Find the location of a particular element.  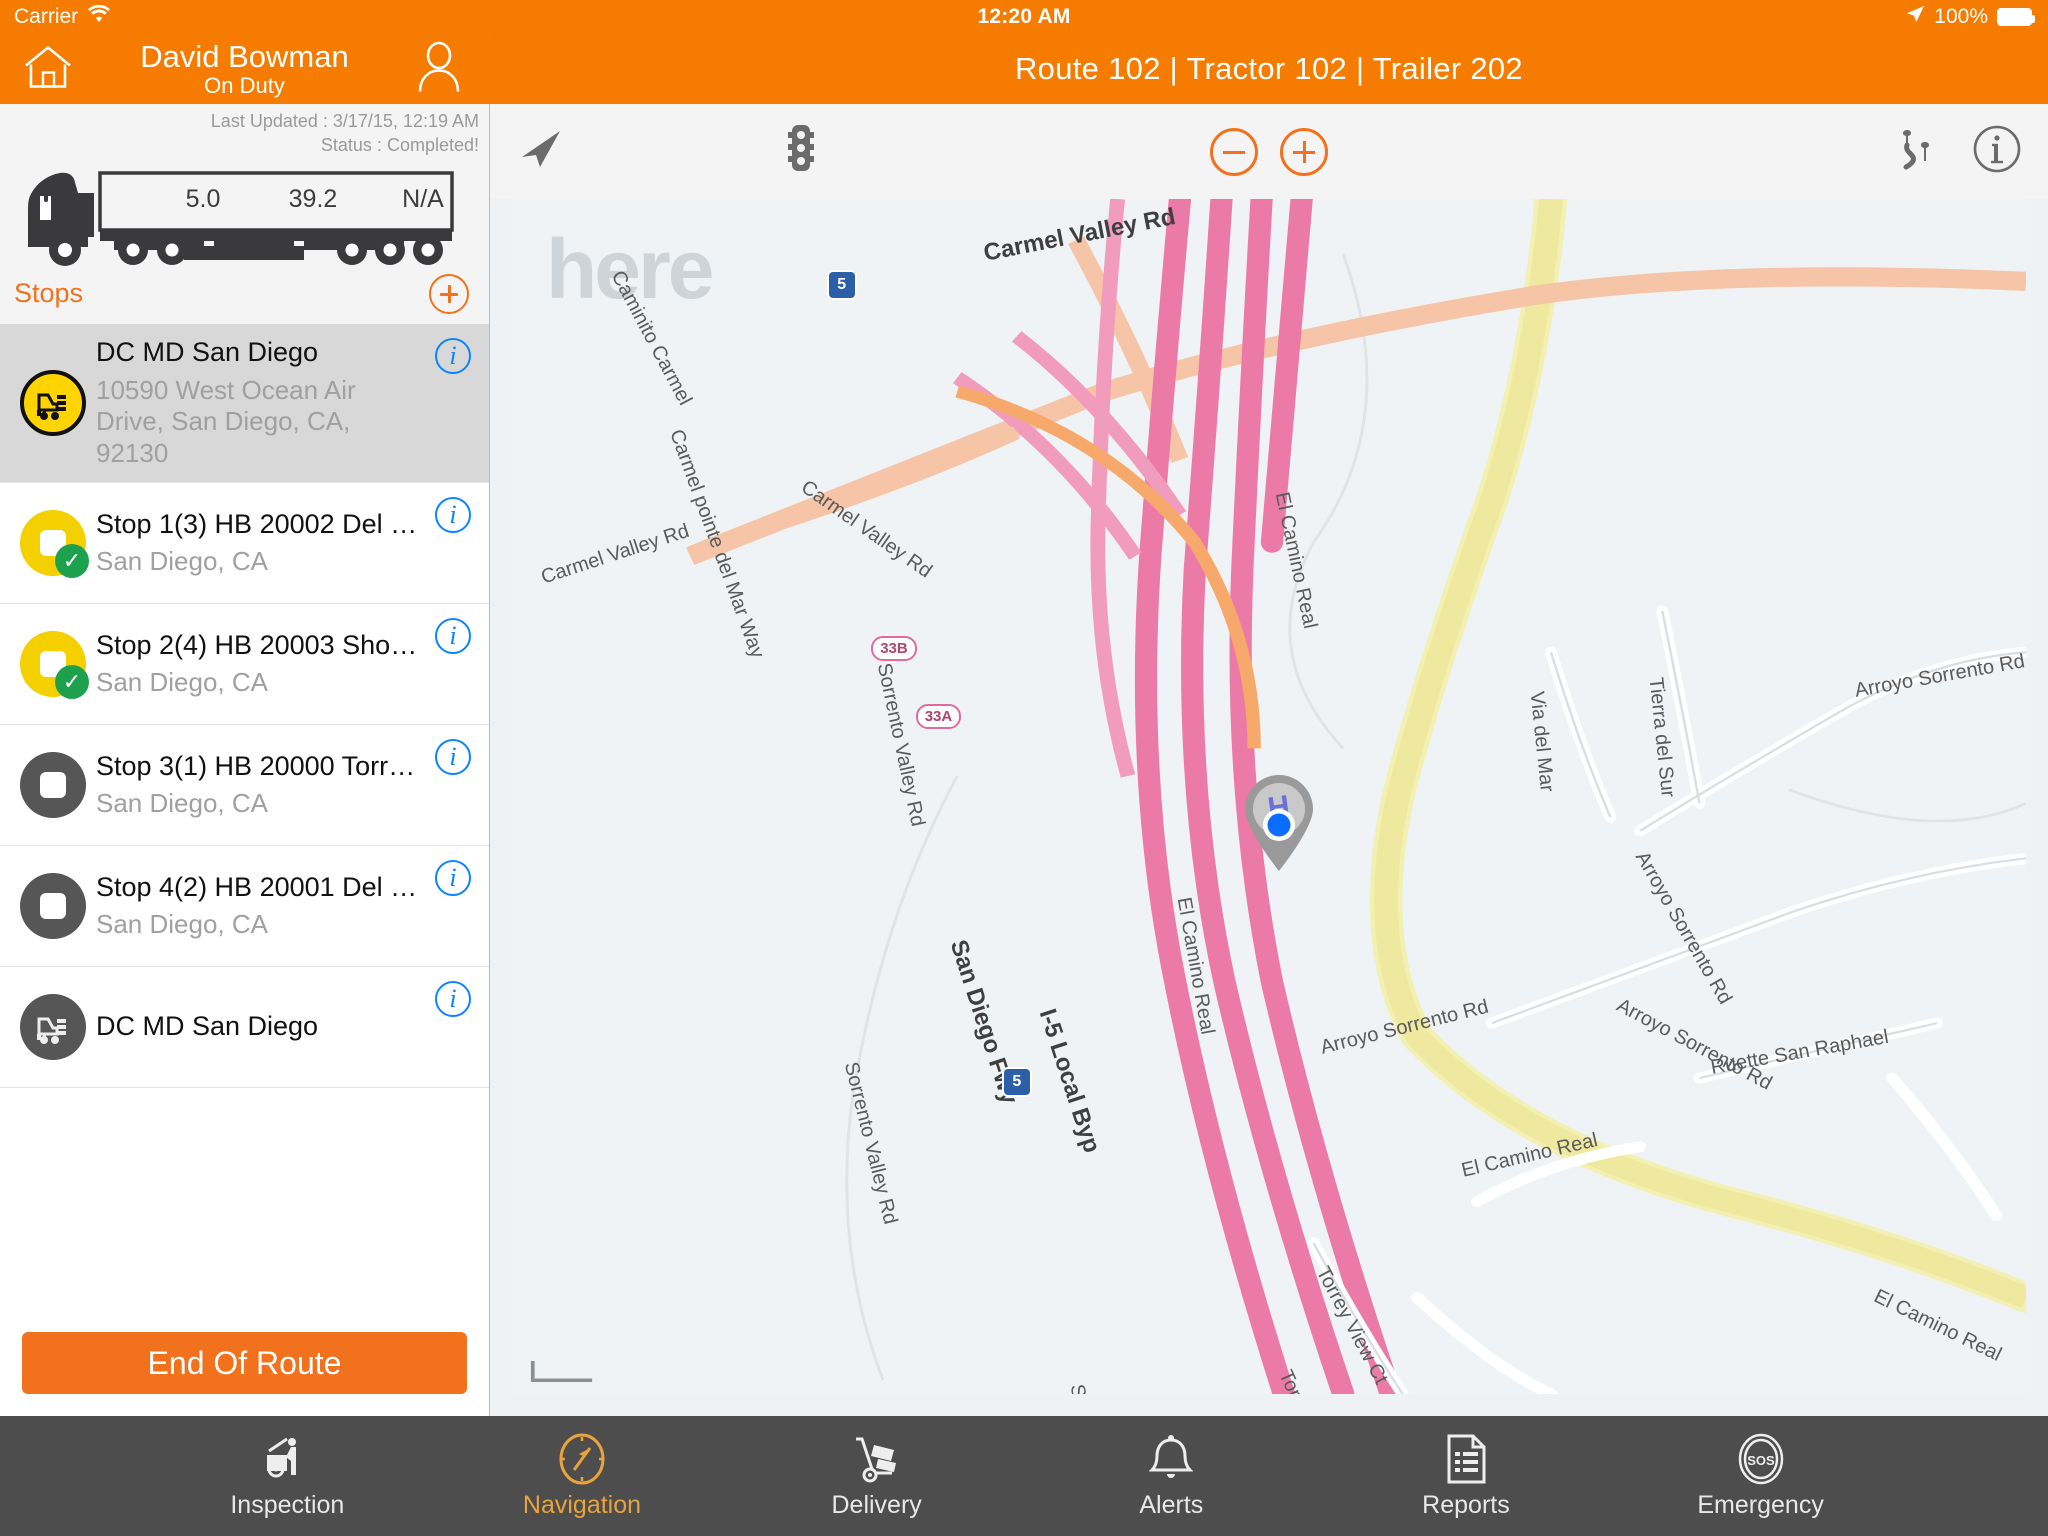

truck-metric-1: 39.2 is located at coordinates (313, 199).